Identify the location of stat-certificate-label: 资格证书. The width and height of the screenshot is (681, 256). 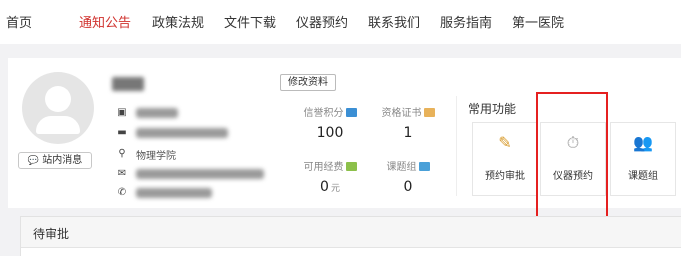
(401, 113).